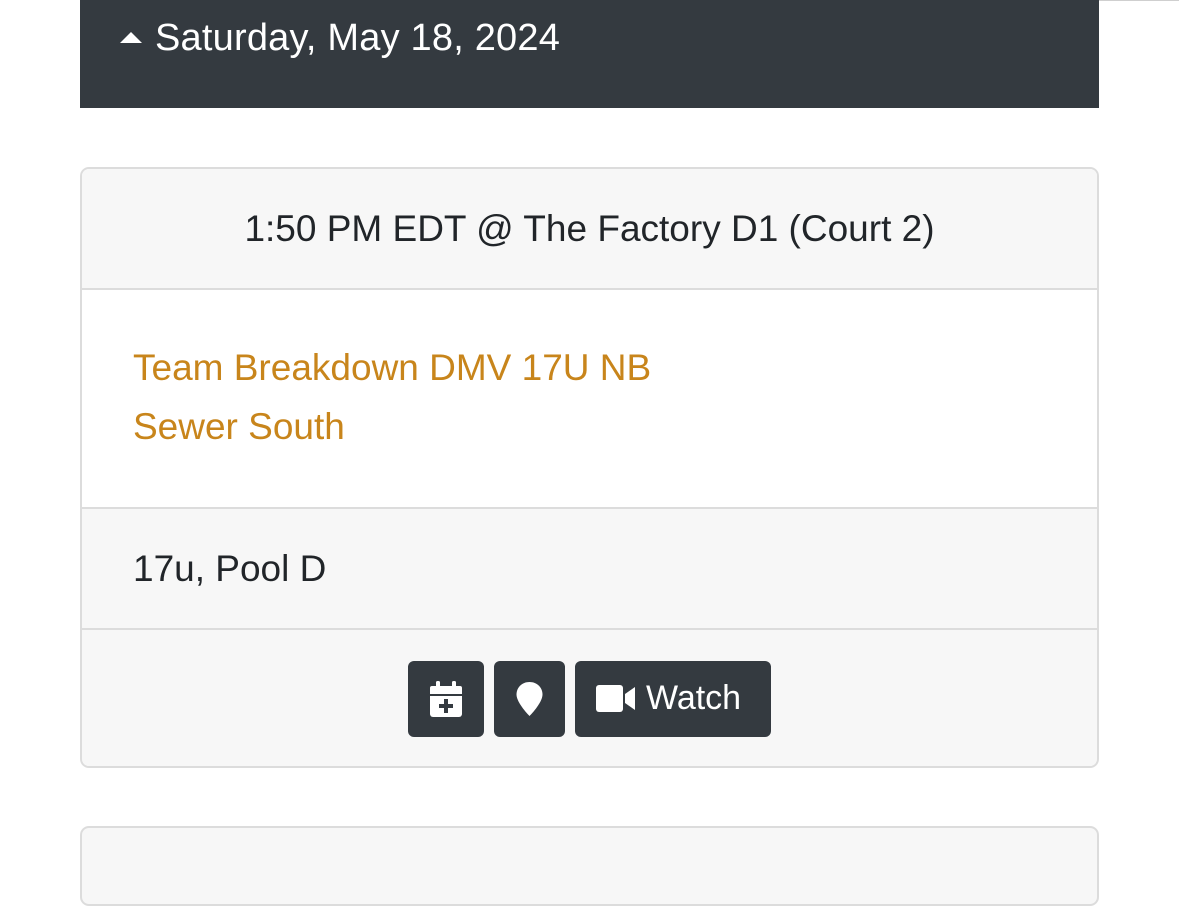 This screenshot has height=906, width=1179. Describe the element at coordinates (131, 37) in the screenshot. I see `caret-up-icon` at that location.